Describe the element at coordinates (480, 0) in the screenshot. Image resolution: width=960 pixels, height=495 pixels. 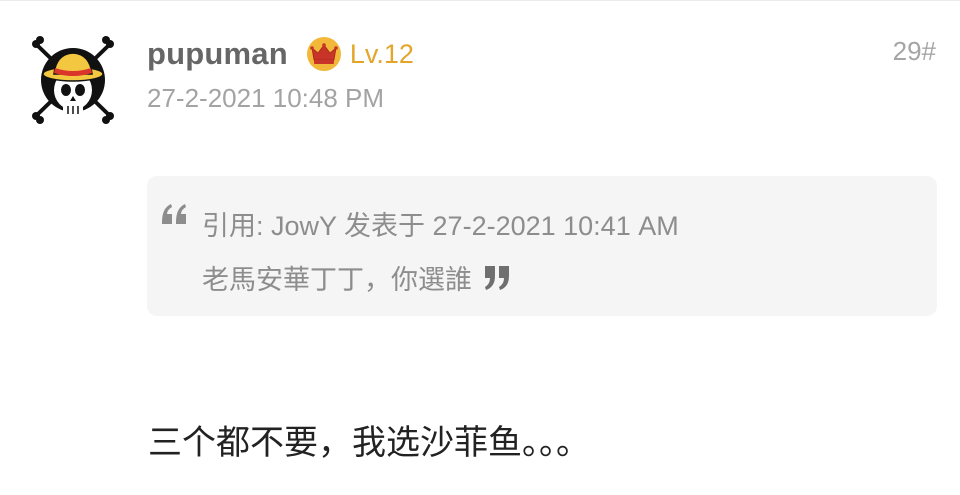
I see `divider` at that location.